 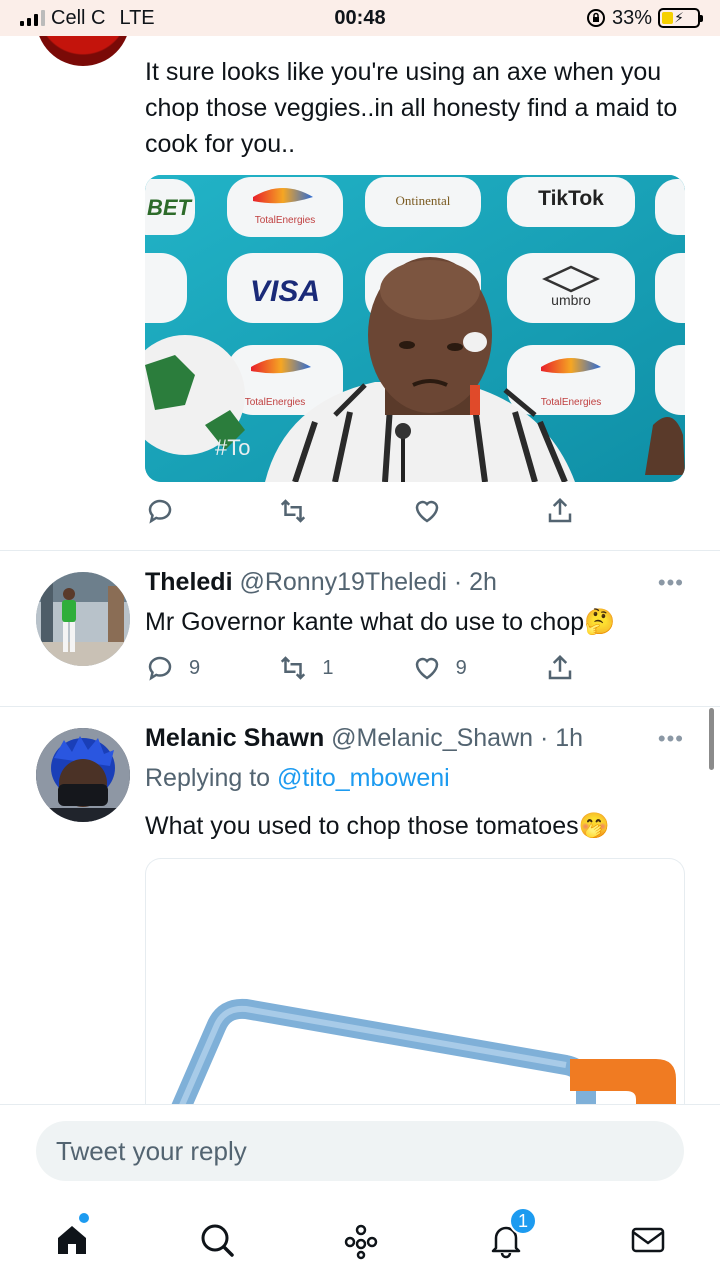 What do you see at coordinates (439, 668) in the screenshot?
I see `like-button: 9` at bounding box center [439, 668].